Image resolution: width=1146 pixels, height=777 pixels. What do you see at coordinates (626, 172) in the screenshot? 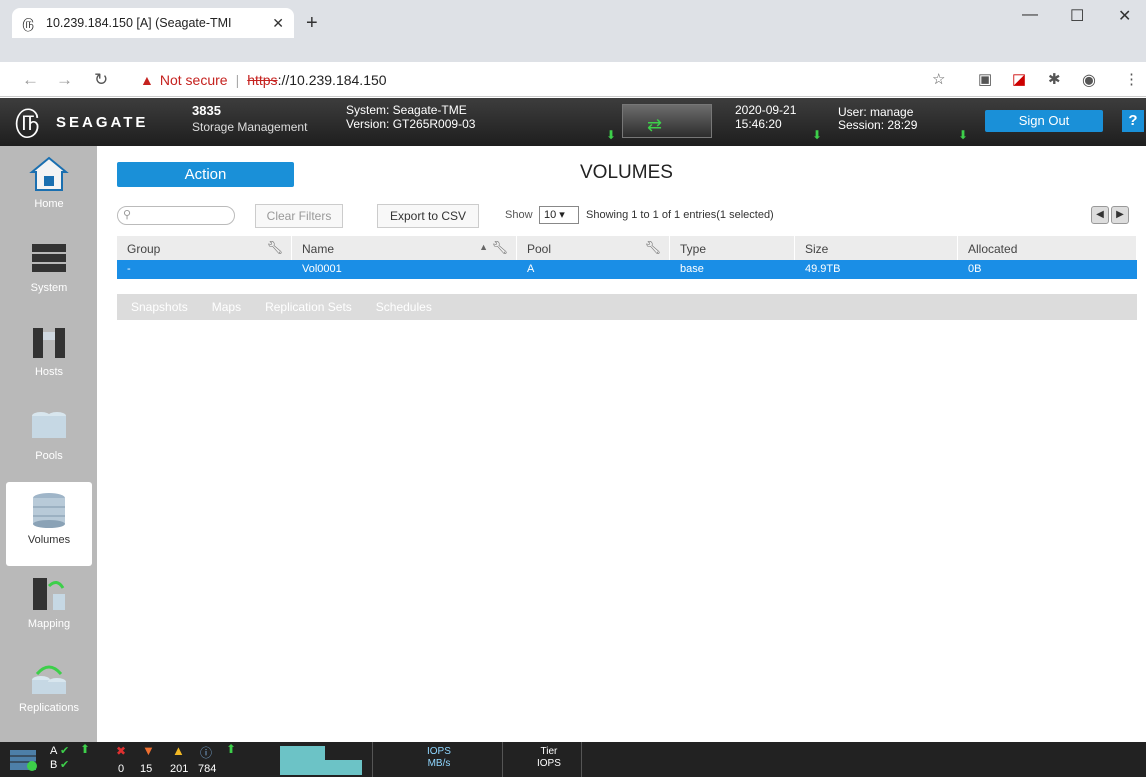
I see `page-title: VOLUMES` at bounding box center [626, 172].